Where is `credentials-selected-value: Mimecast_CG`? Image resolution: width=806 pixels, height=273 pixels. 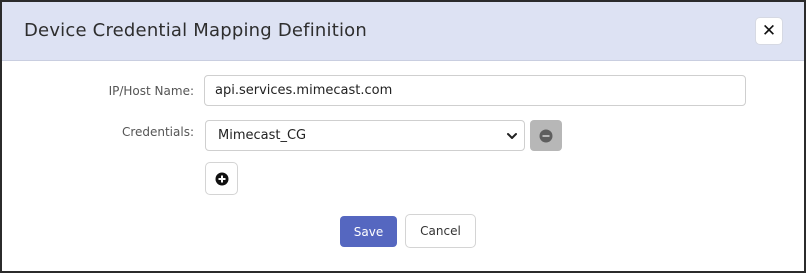
credentials-selected-value: Mimecast_CG is located at coordinates (262, 135).